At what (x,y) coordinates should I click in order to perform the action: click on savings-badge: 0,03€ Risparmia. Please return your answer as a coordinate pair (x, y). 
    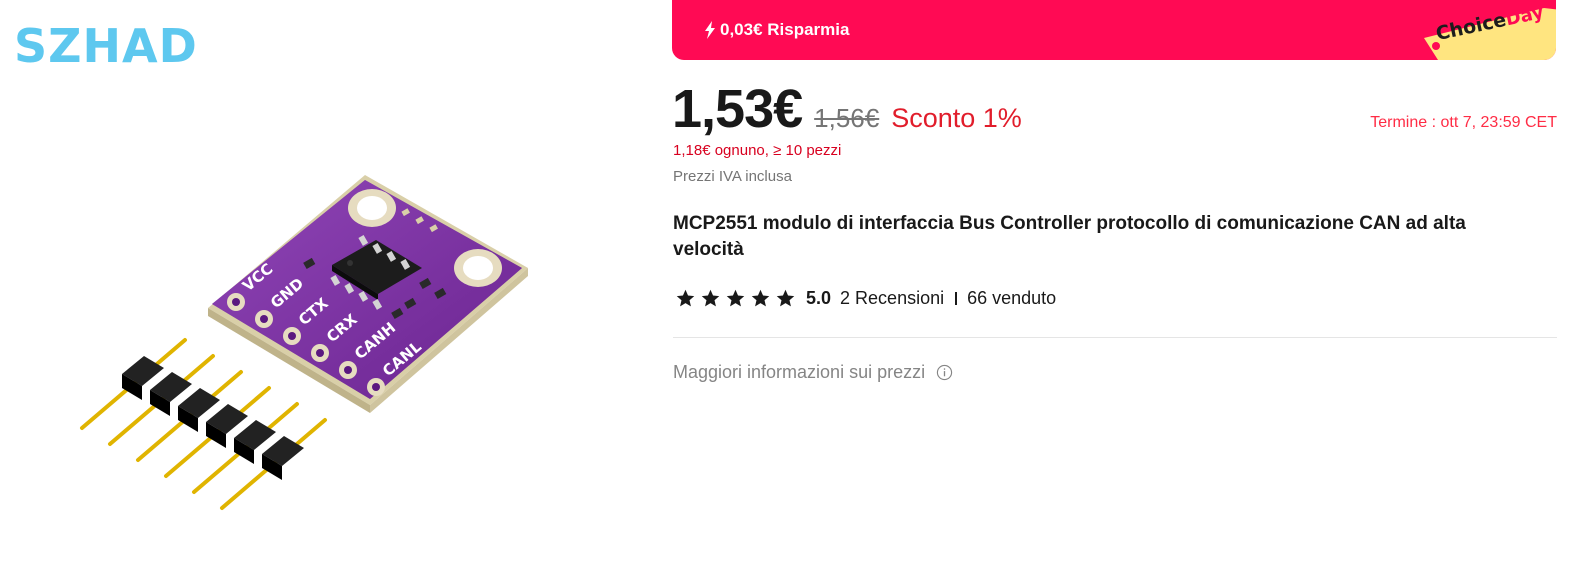
    Looking at the image, I should click on (776, 30).